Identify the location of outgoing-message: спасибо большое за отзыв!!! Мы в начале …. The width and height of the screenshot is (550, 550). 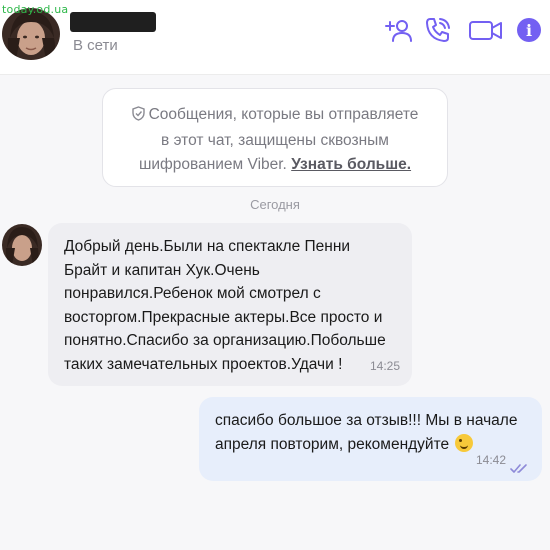
(370, 439).